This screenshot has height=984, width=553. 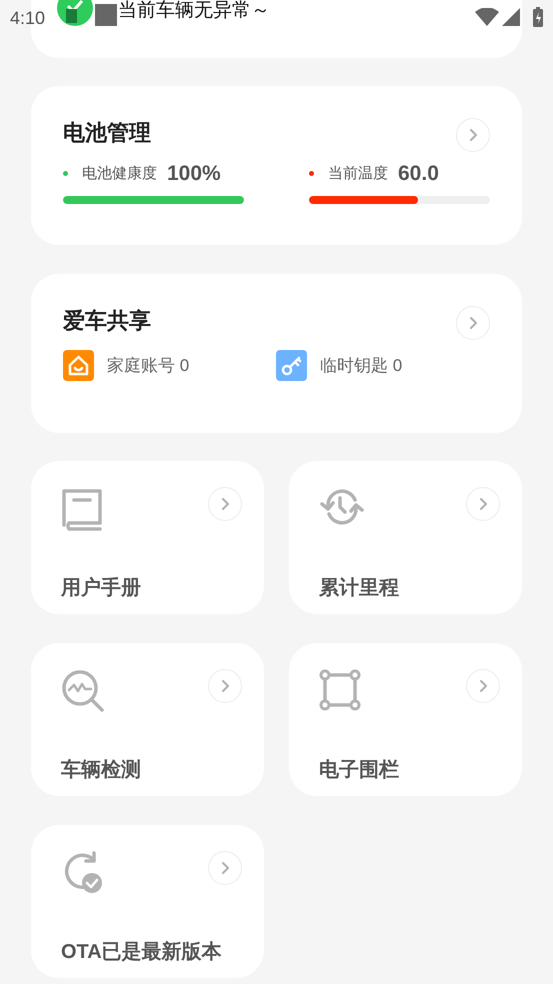 What do you see at coordinates (358, 174) in the screenshot?
I see `metric-label: 当前温度` at bounding box center [358, 174].